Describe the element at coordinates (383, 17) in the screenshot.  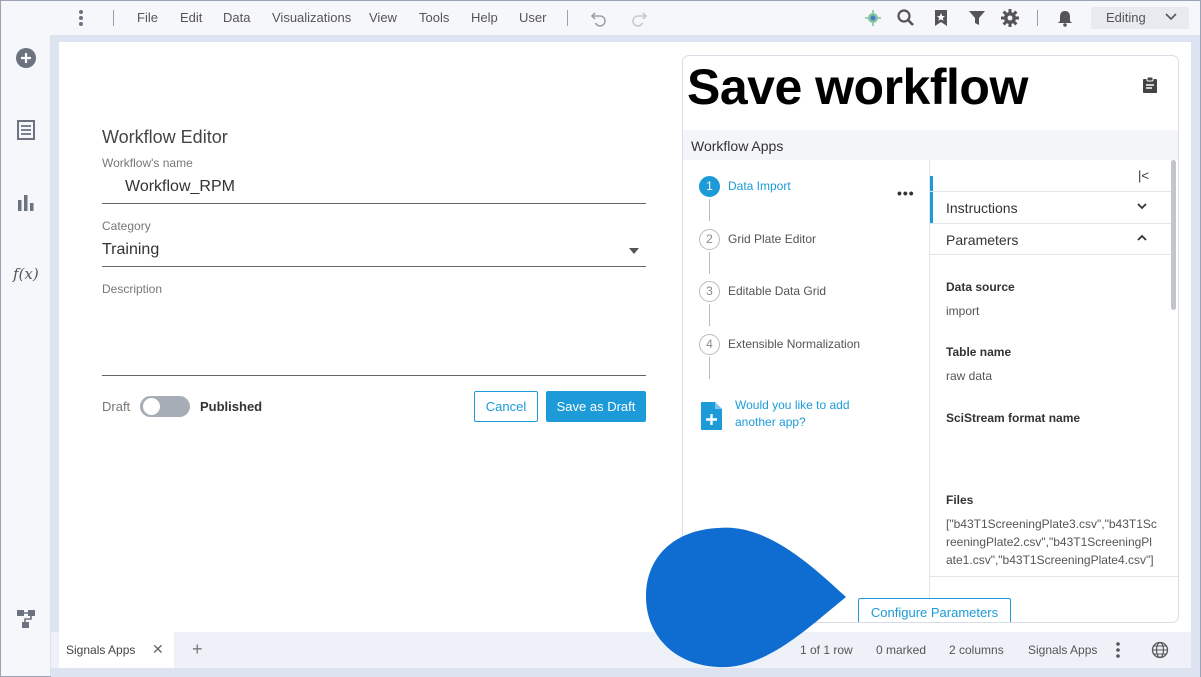
I see `menu-view: View` at that location.